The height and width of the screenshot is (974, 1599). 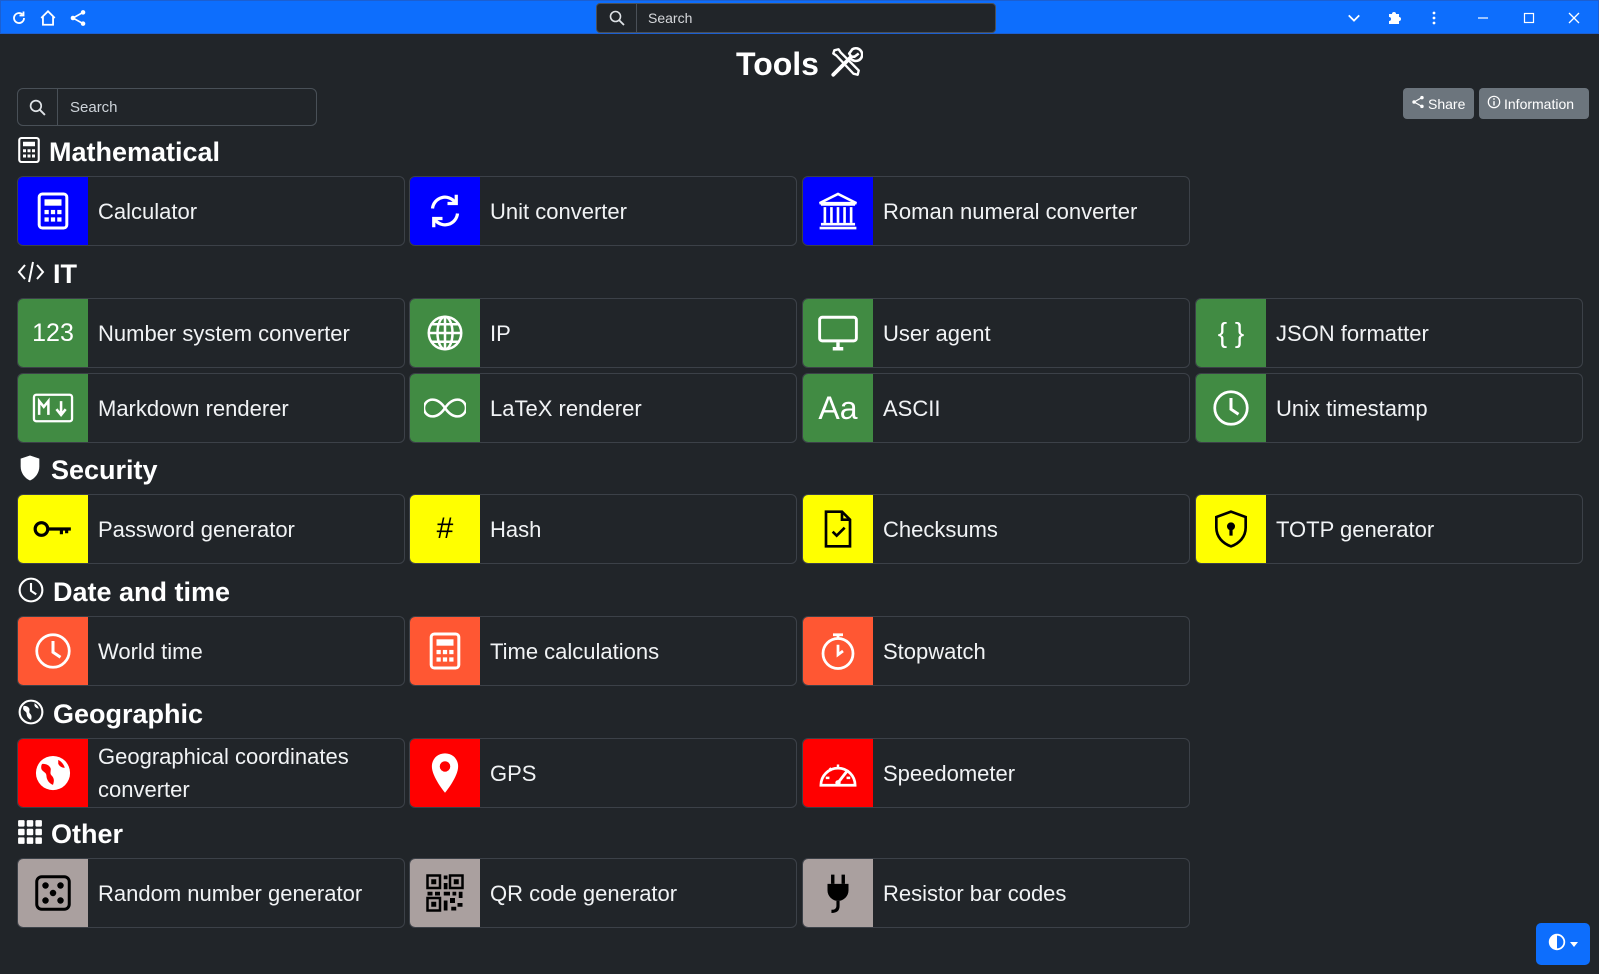 What do you see at coordinates (47, 274) in the screenshot?
I see `section-it: IT` at bounding box center [47, 274].